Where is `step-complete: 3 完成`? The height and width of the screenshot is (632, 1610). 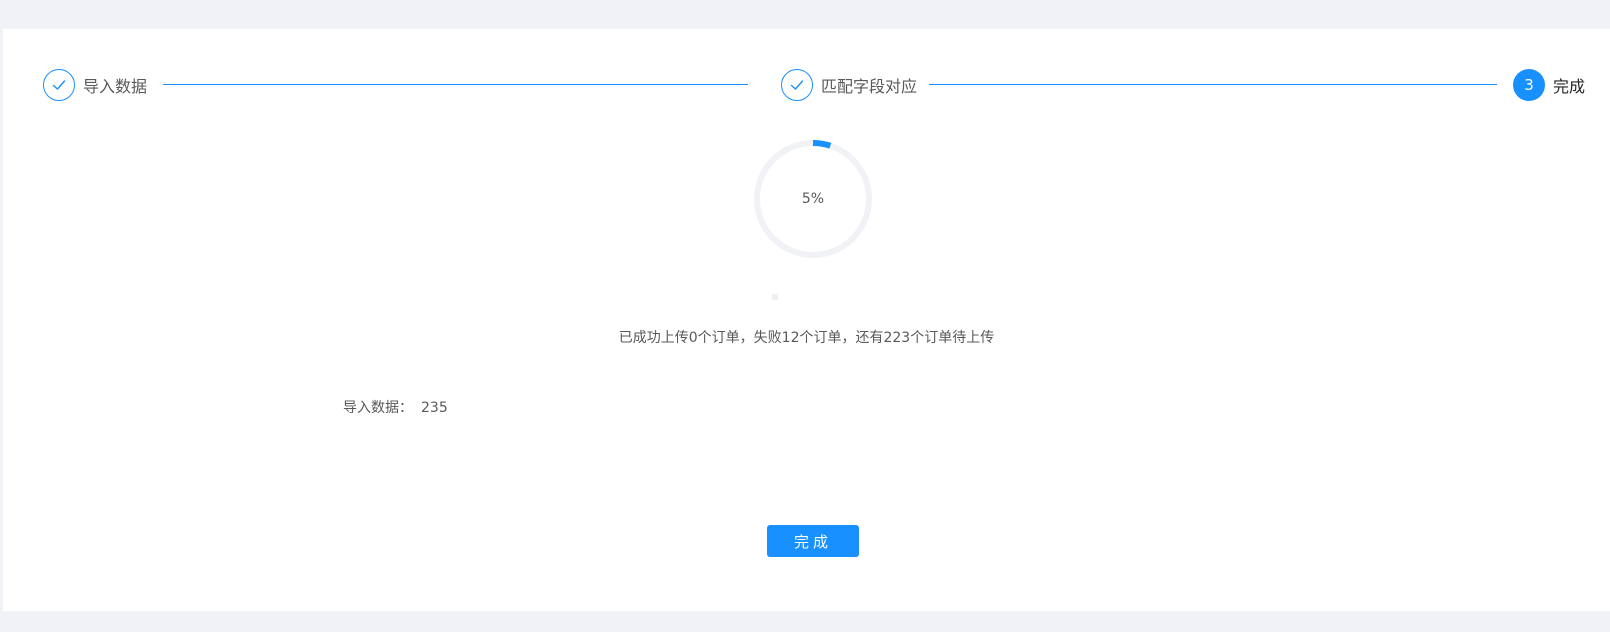
step-complete: 3 完成 is located at coordinates (1549, 85).